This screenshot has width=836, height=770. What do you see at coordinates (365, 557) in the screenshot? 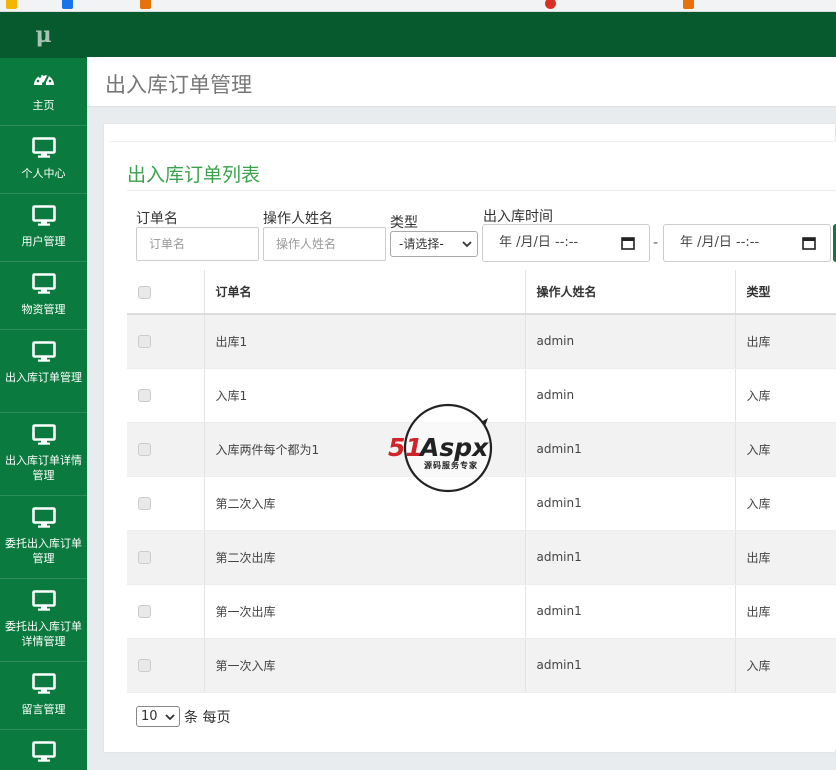
I see `order-name-cell: 第二次出库` at bounding box center [365, 557].